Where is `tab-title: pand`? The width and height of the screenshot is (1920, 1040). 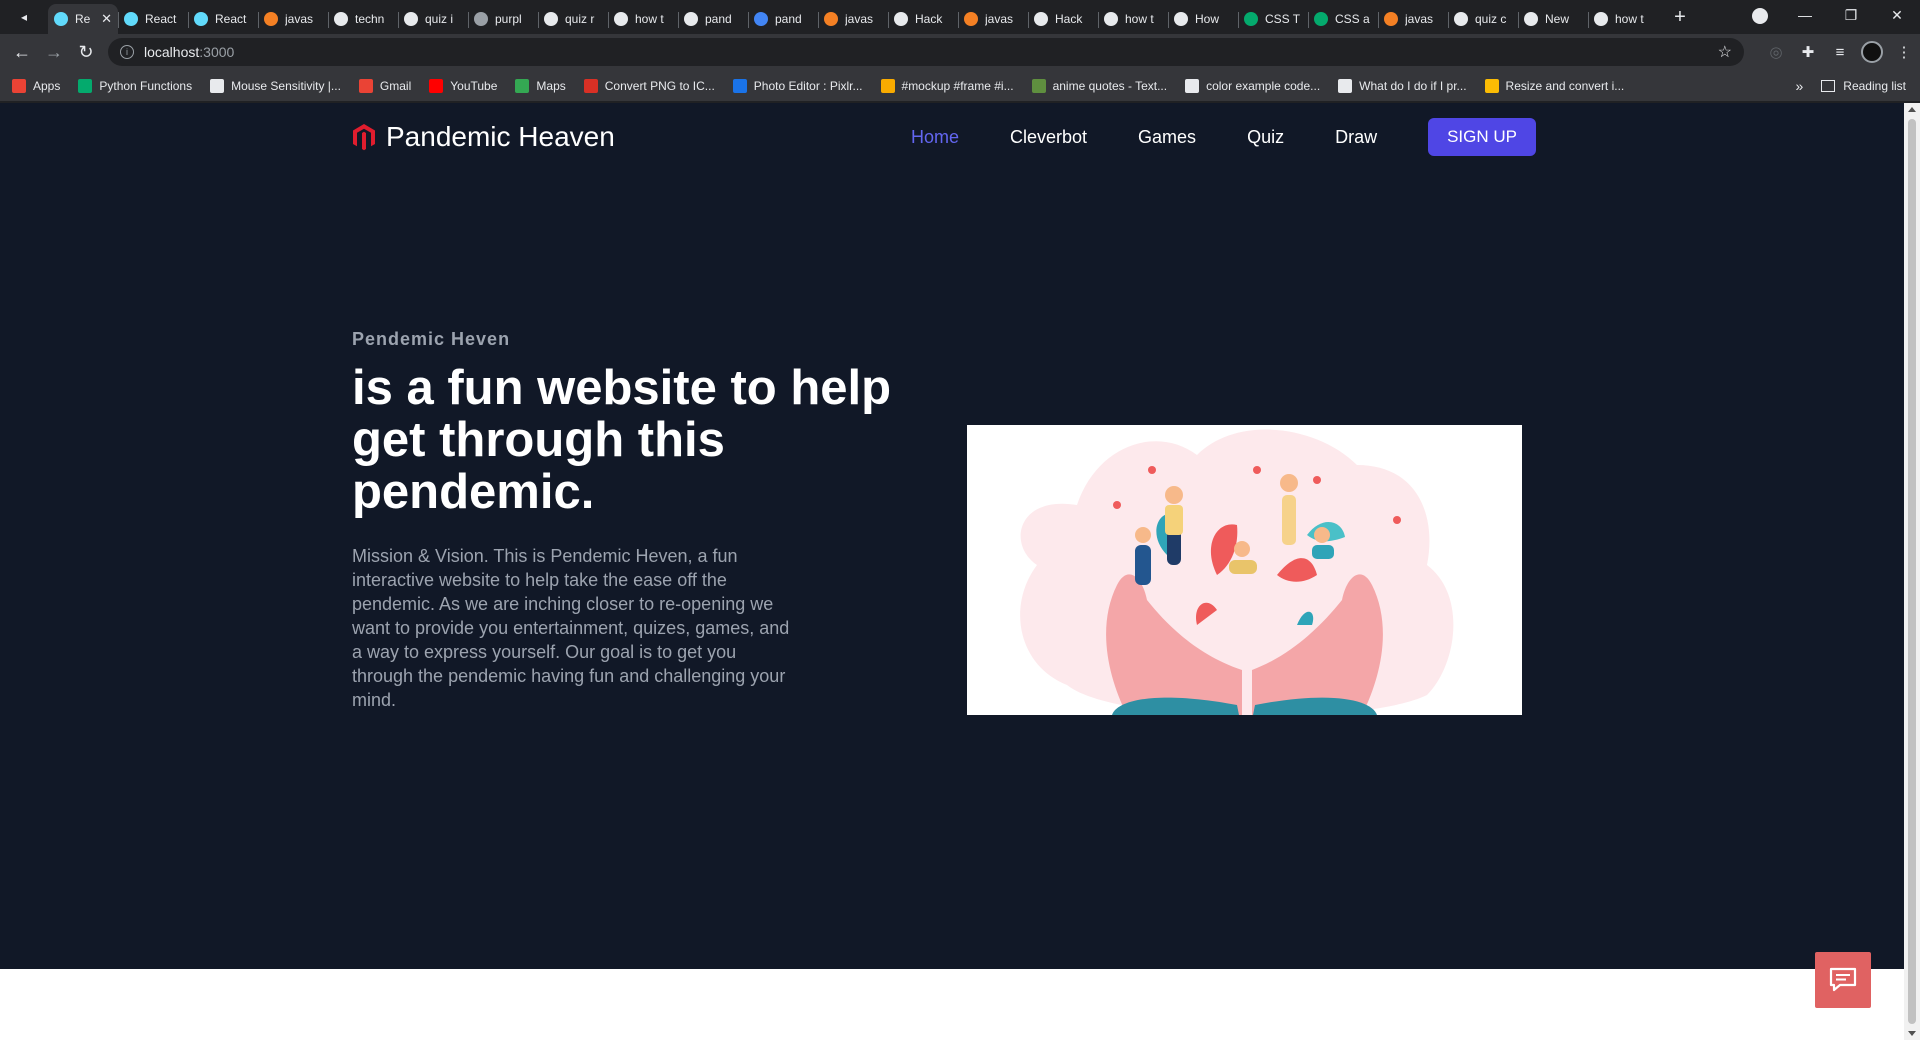
tab-title: pand is located at coordinates (718, 19).